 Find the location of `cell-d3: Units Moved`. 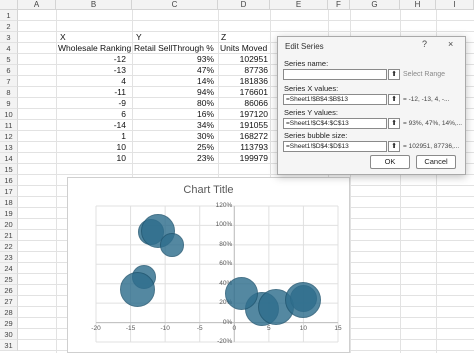

cell-d3: Units Moved is located at coordinates (243, 48).